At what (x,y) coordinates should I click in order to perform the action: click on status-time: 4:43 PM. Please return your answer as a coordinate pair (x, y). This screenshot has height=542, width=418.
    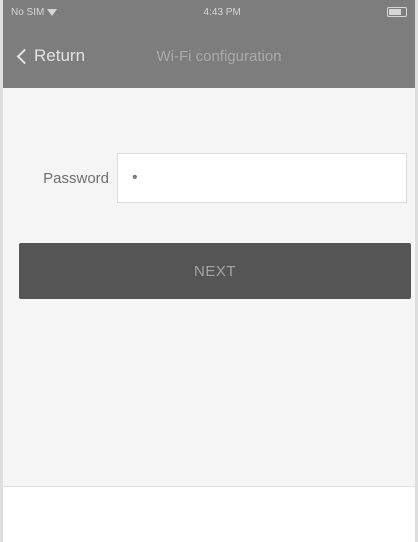
    Looking at the image, I should click on (222, 12).